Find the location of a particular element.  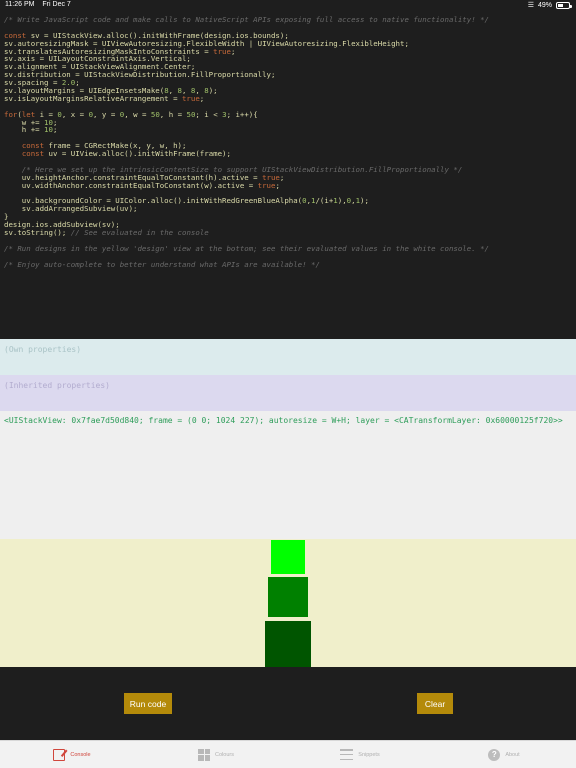

code-token: /(i+ is located at coordinates (324, 201).